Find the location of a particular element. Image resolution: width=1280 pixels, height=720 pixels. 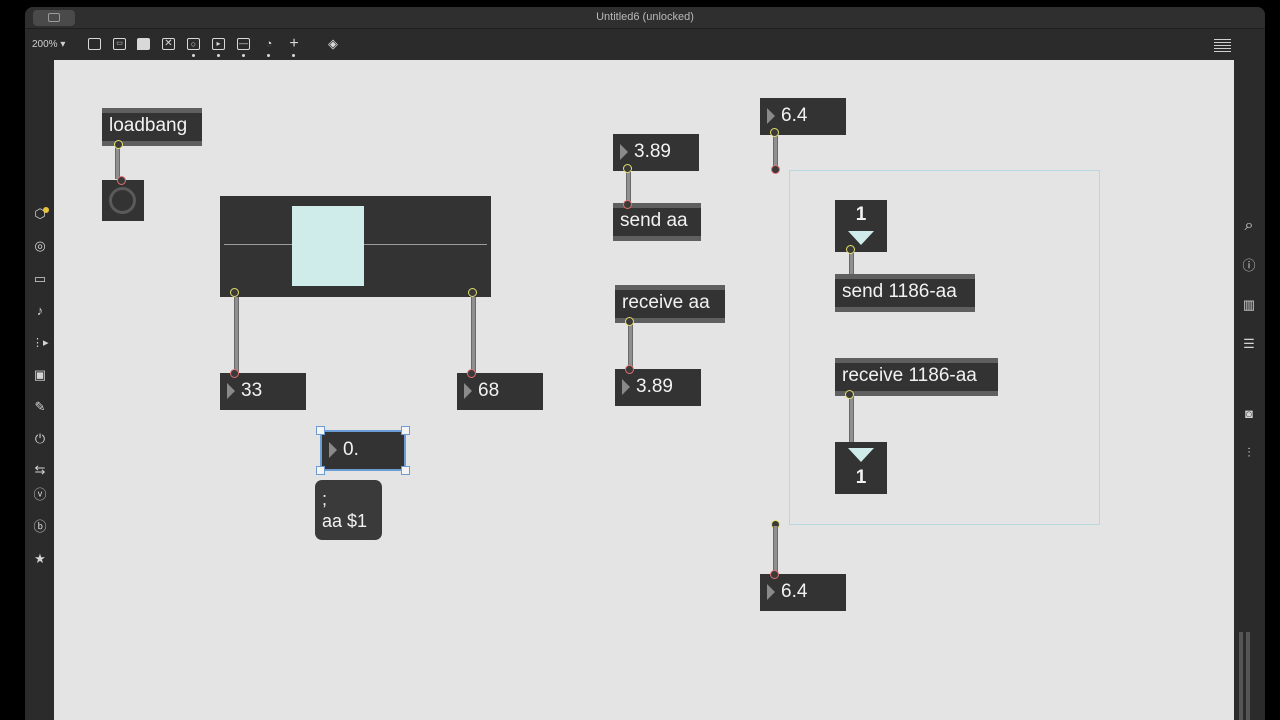

receive-1186-object: receive 1186-aa is located at coordinates (916, 378).